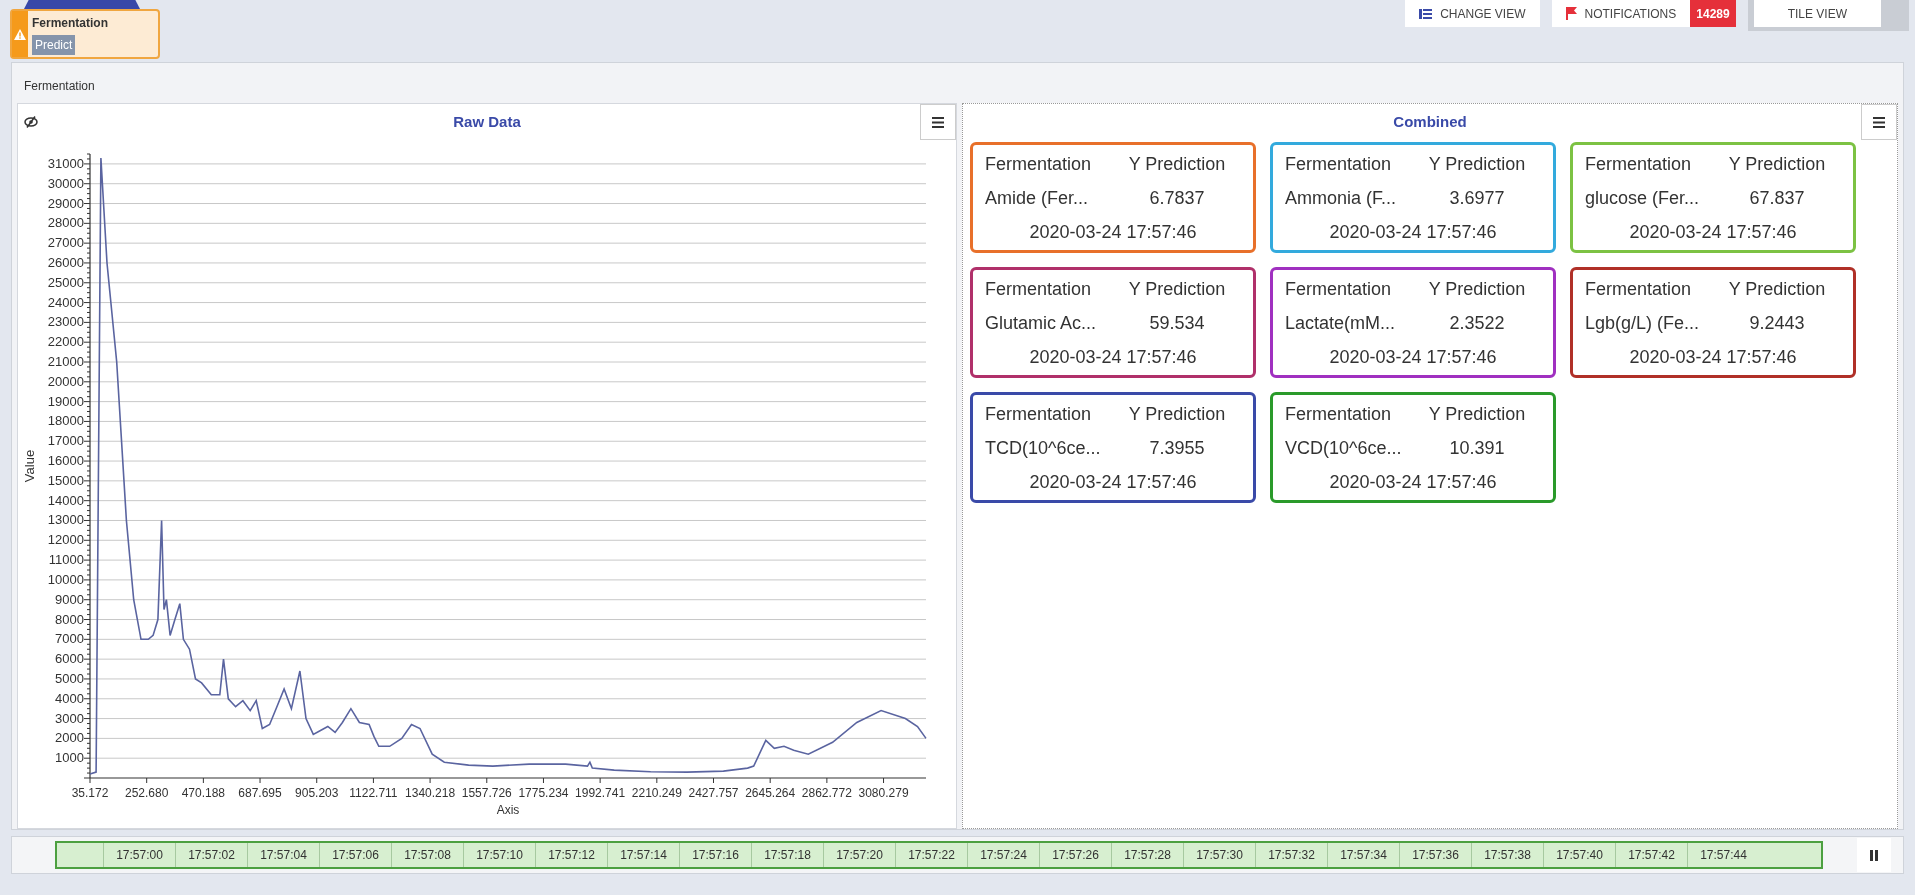  Describe the element at coordinates (65, 163) in the screenshot. I see `axis-tick-label: 31000` at that location.